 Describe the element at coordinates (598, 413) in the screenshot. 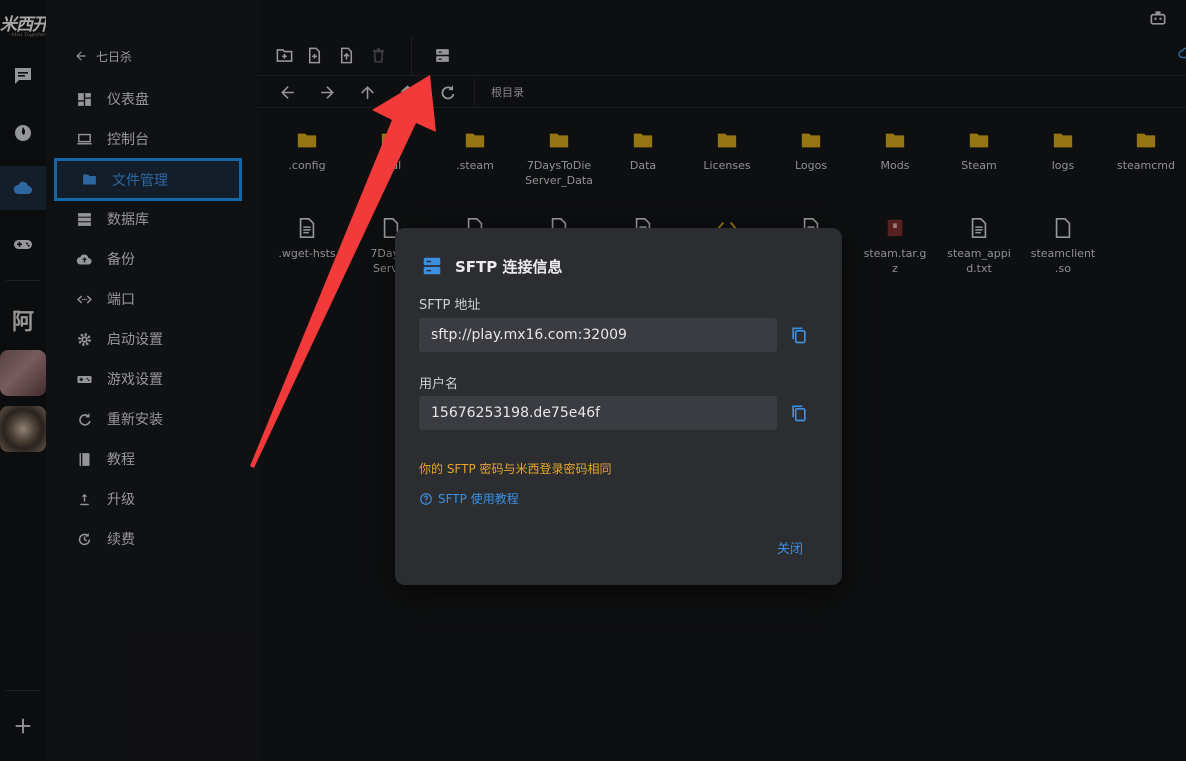

I see `username-field: 15676253198.de75e46f` at that location.